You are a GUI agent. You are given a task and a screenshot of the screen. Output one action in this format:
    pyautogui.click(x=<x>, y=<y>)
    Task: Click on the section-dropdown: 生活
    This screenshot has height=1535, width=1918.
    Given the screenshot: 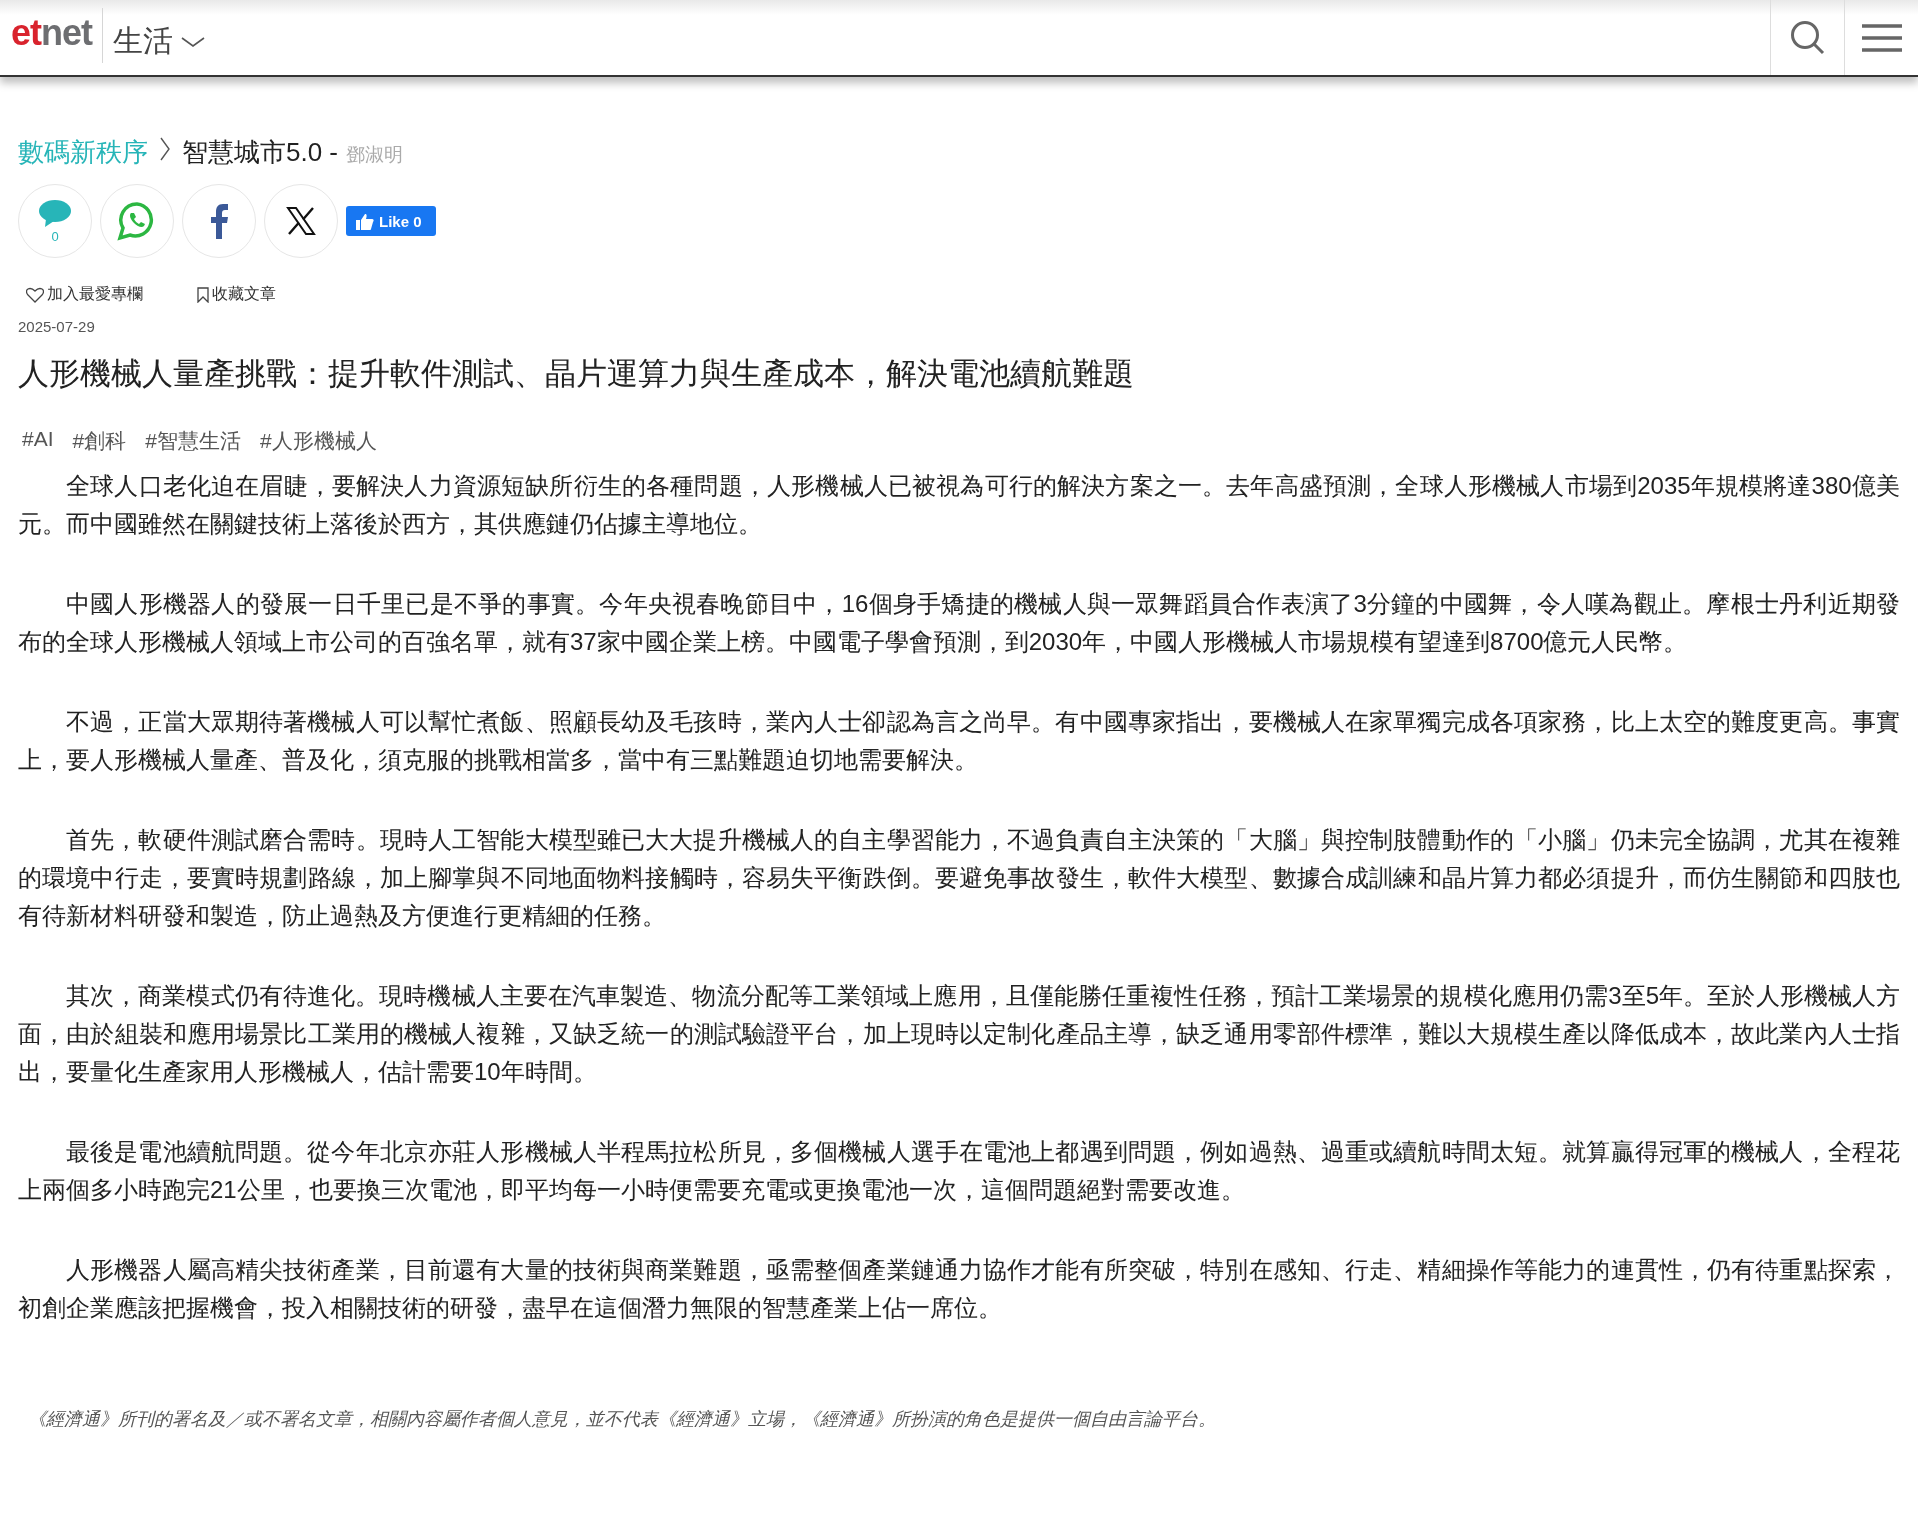 What is the action you would take?
    pyautogui.click(x=154, y=37)
    